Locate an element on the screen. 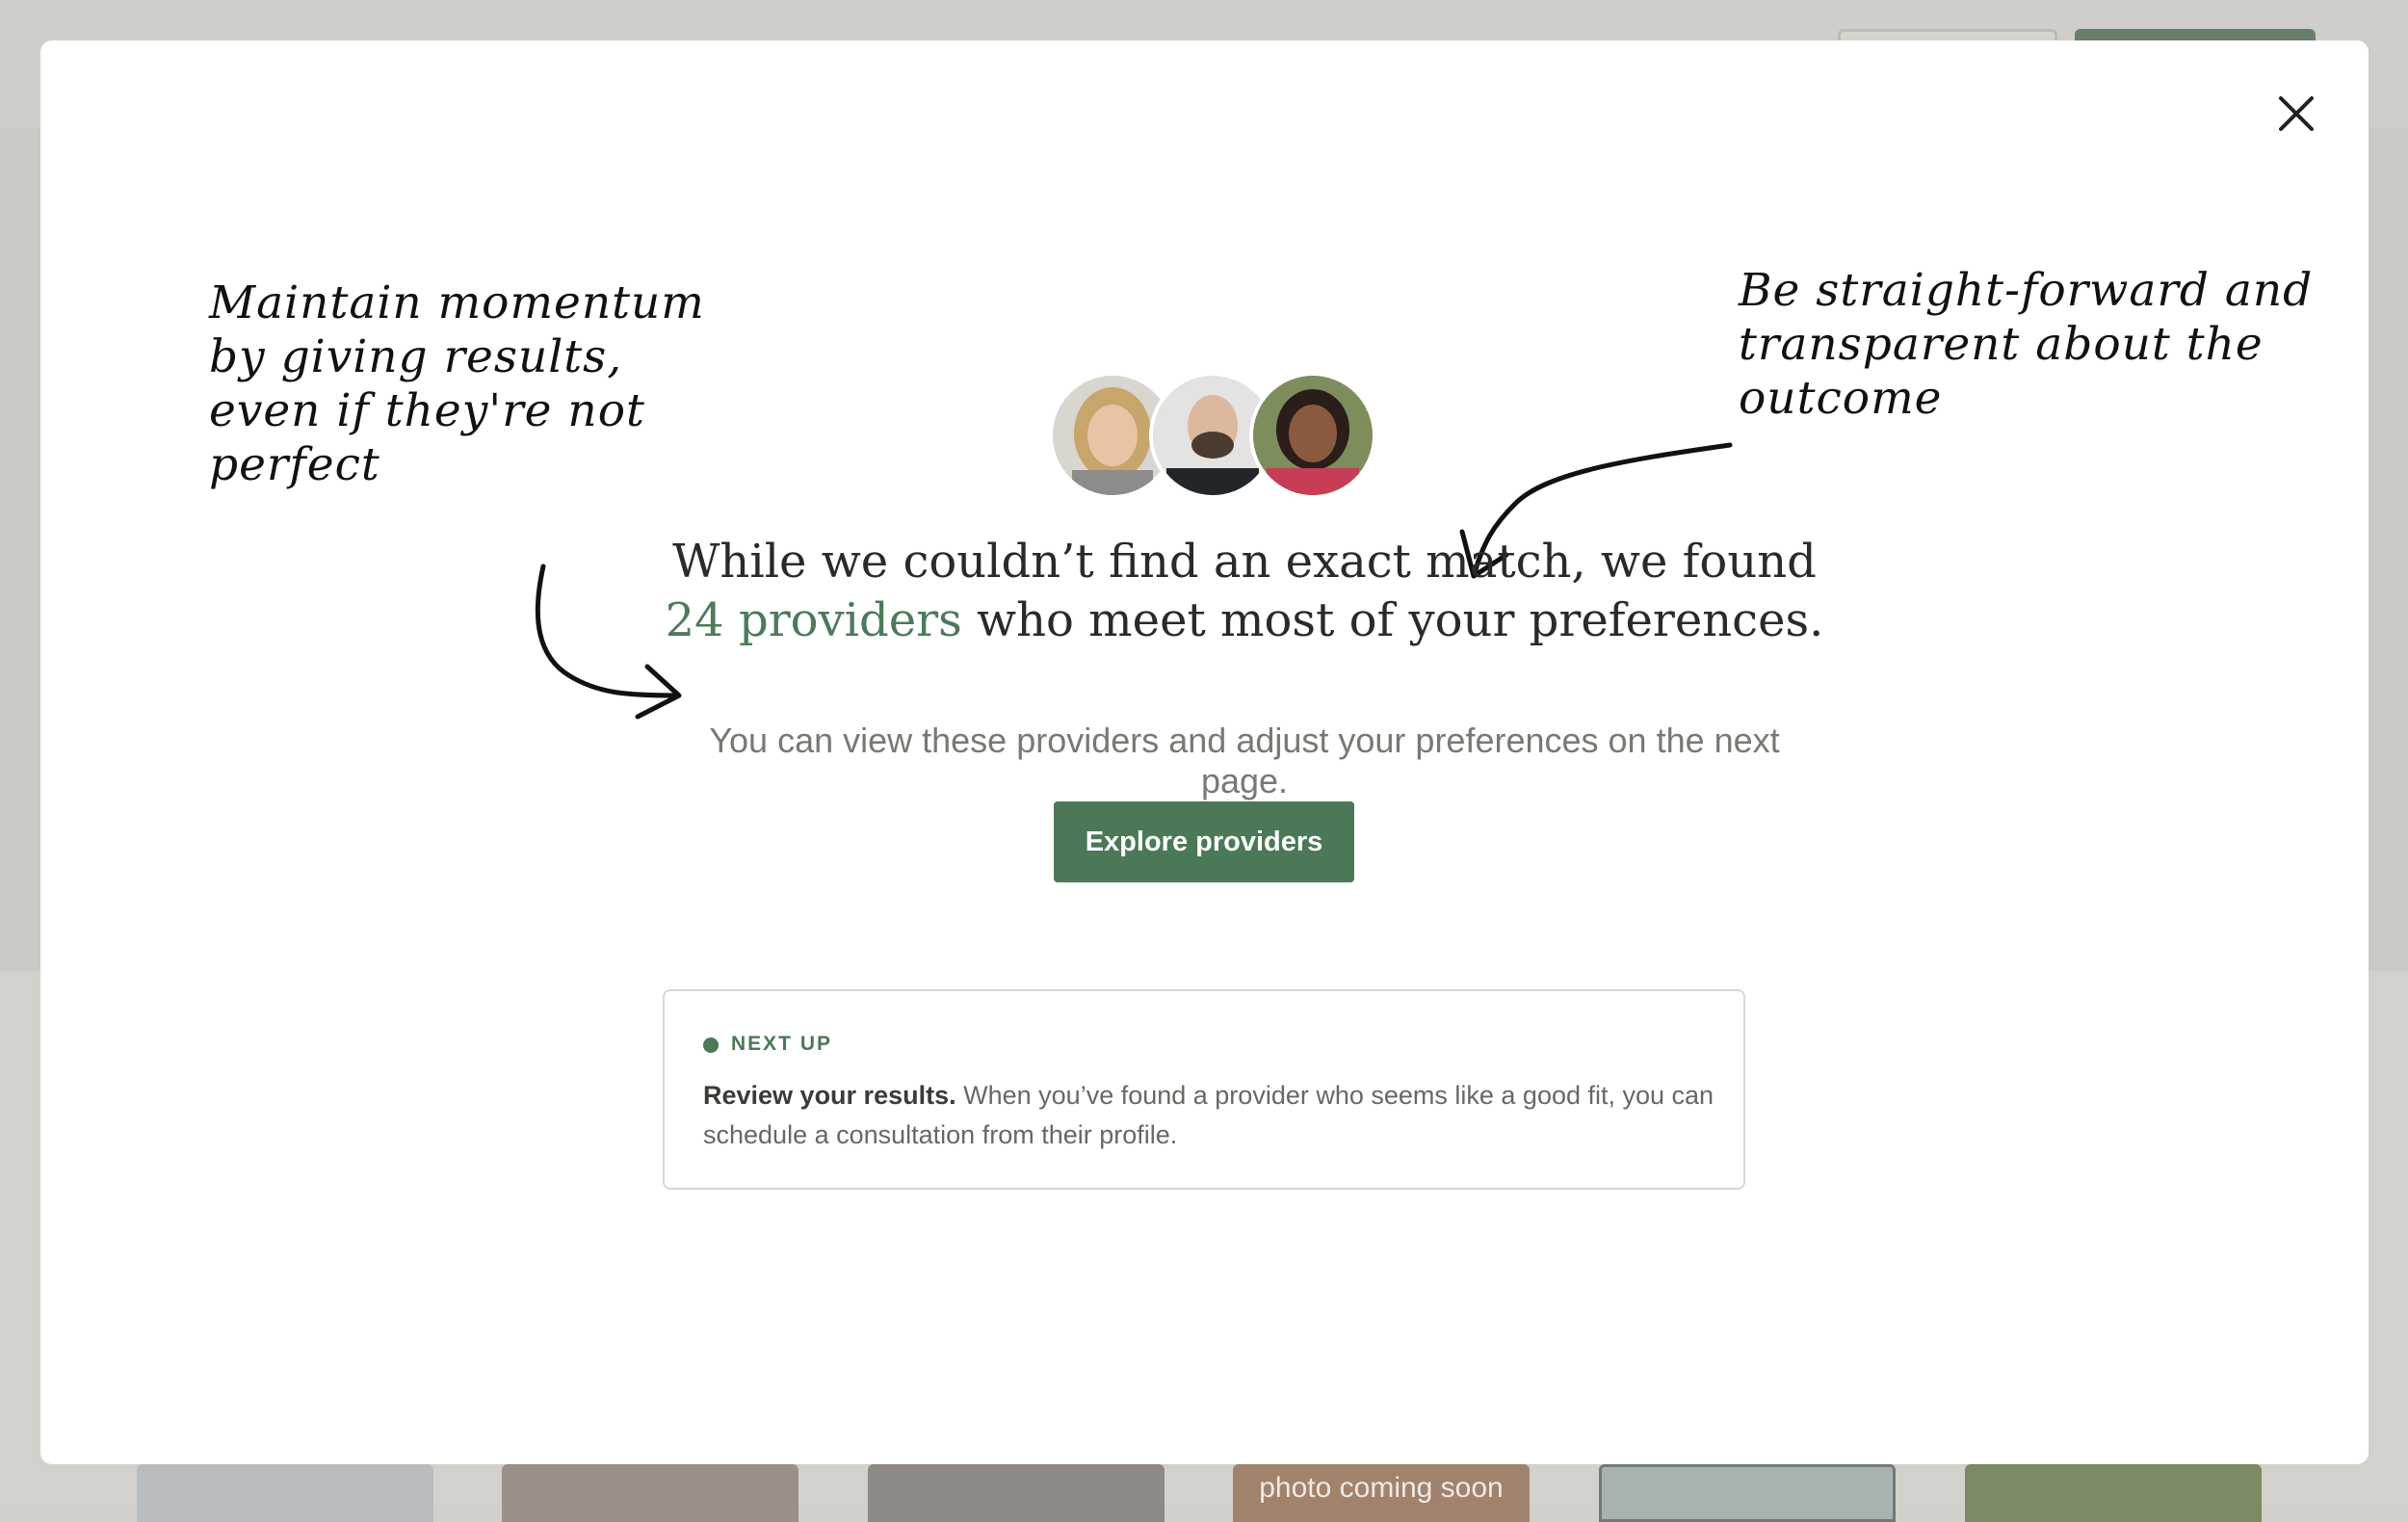  background-provider-card: photo coming soon is located at coordinates (1381, 1493).